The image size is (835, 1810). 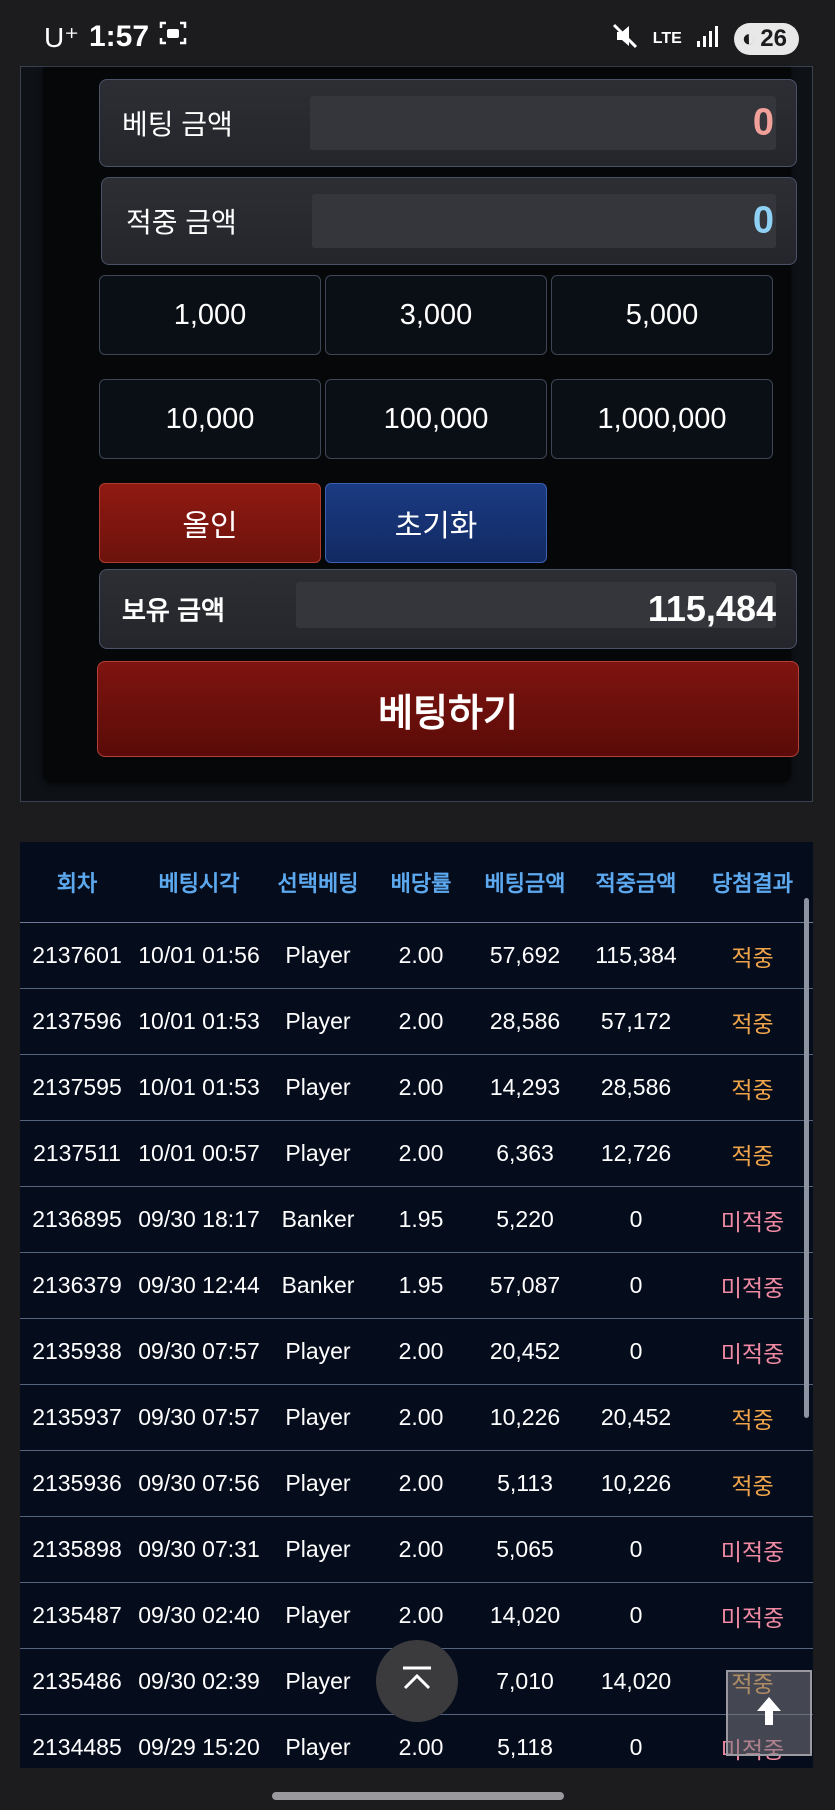 What do you see at coordinates (77, 1021) in the screenshot?
I see `table-cell: 2137596` at bounding box center [77, 1021].